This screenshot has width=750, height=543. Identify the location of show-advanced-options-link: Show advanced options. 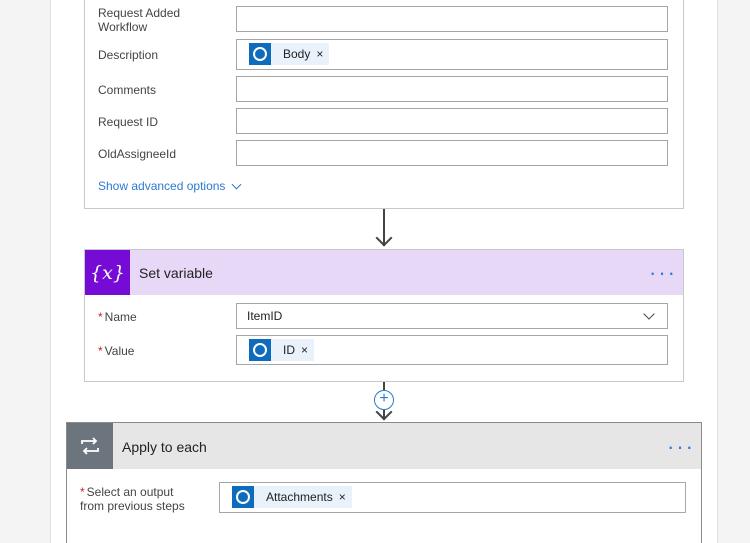
(170, 186).